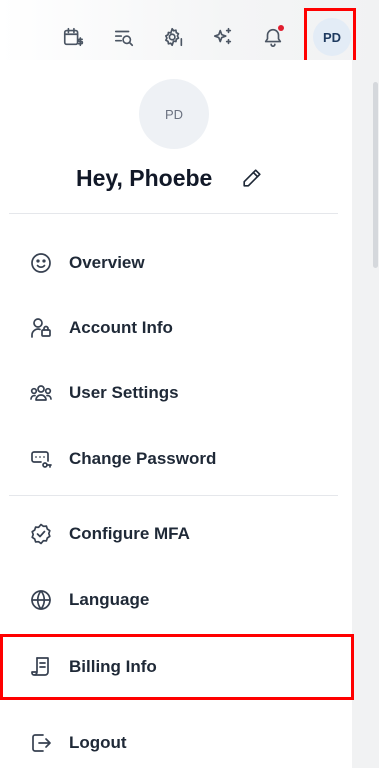 The width and height of the screenshot is (379, 768). I want to click on menu-label-logout: Logout, so click(98, 742).